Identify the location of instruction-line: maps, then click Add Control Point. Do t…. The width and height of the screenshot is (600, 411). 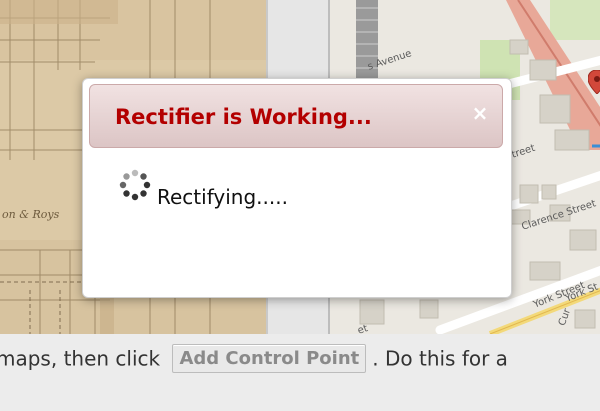
(254, 358).